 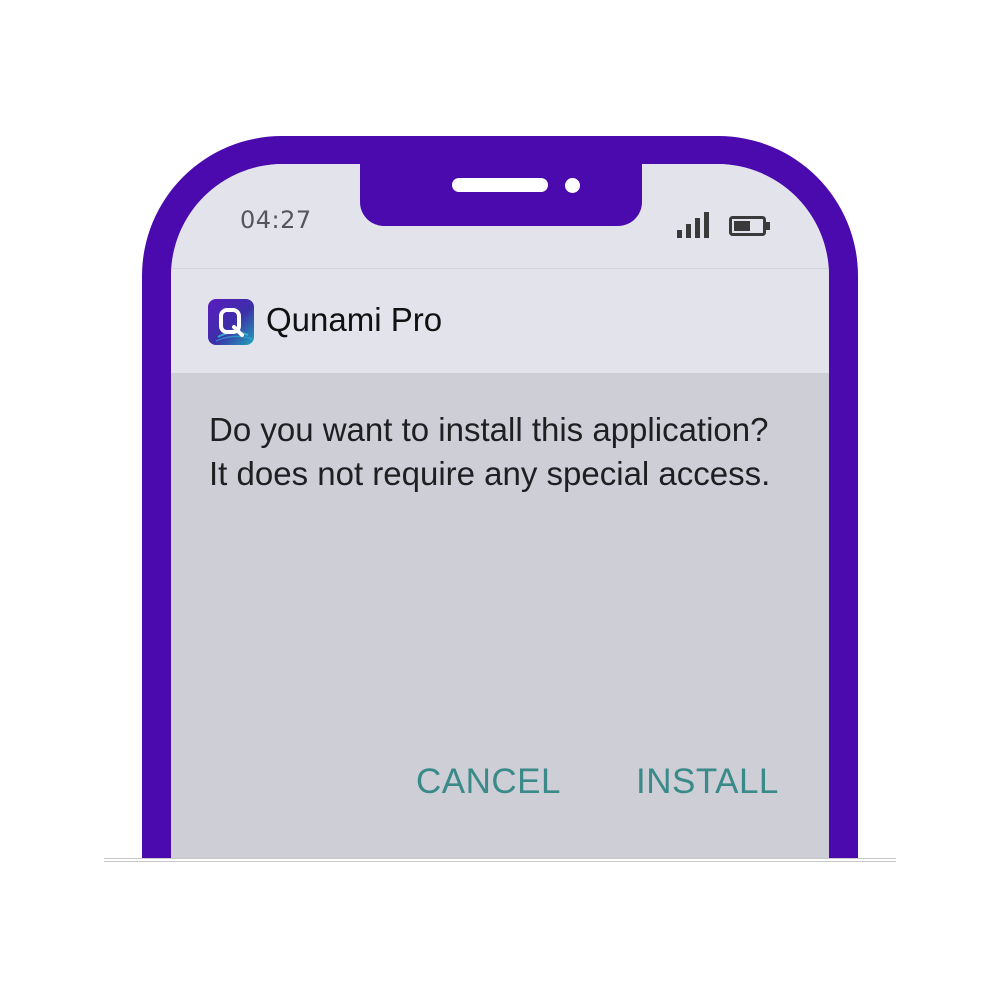 What do you see at coordinates (231, 322) in the screenshot?
I see `qunami-app-icon` at bounding box center [231, 322].